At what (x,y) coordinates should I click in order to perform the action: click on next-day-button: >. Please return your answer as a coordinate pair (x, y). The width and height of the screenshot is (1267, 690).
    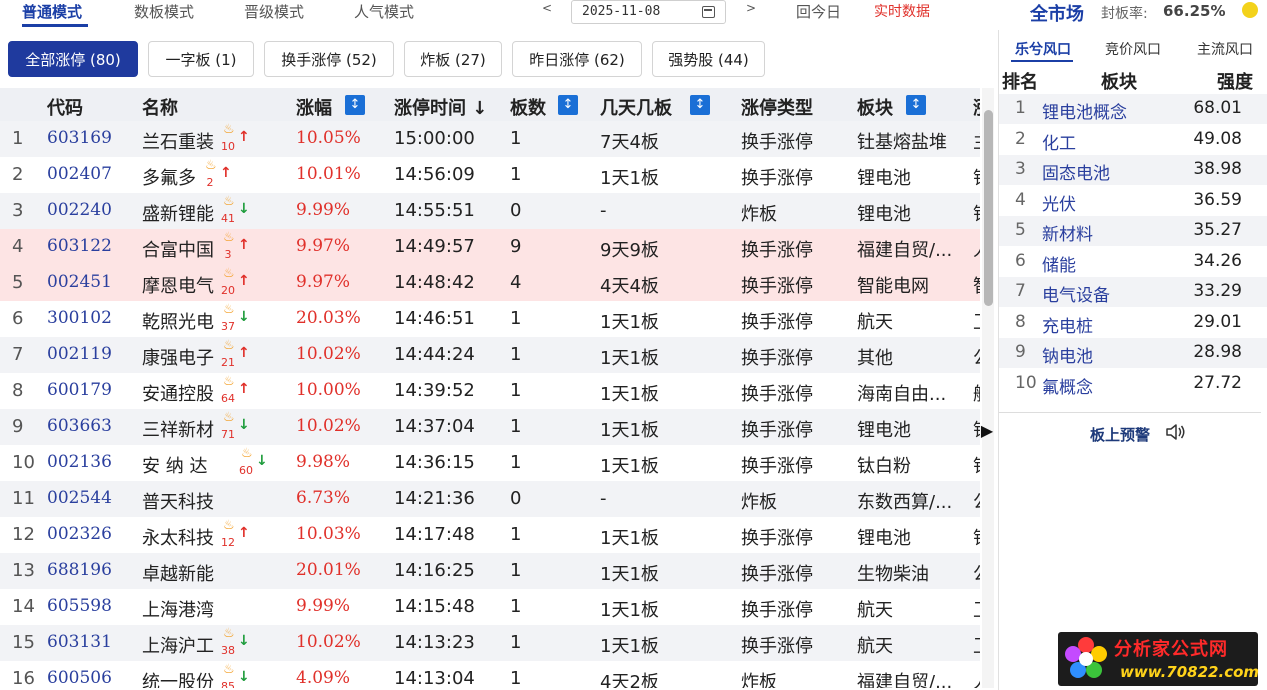
    Looking at the image, I should click on (751, 8).